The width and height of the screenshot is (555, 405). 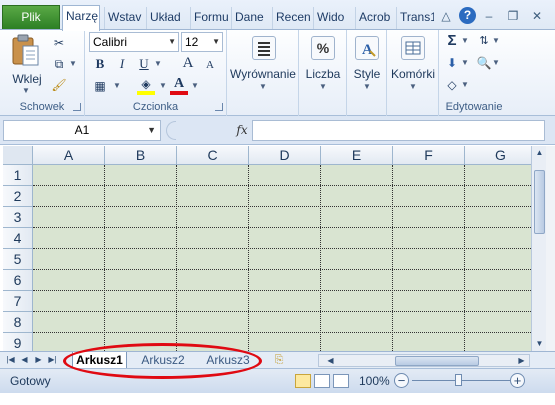 I want to click on tab-page-layout: Układ, so click(x=167, y=18).